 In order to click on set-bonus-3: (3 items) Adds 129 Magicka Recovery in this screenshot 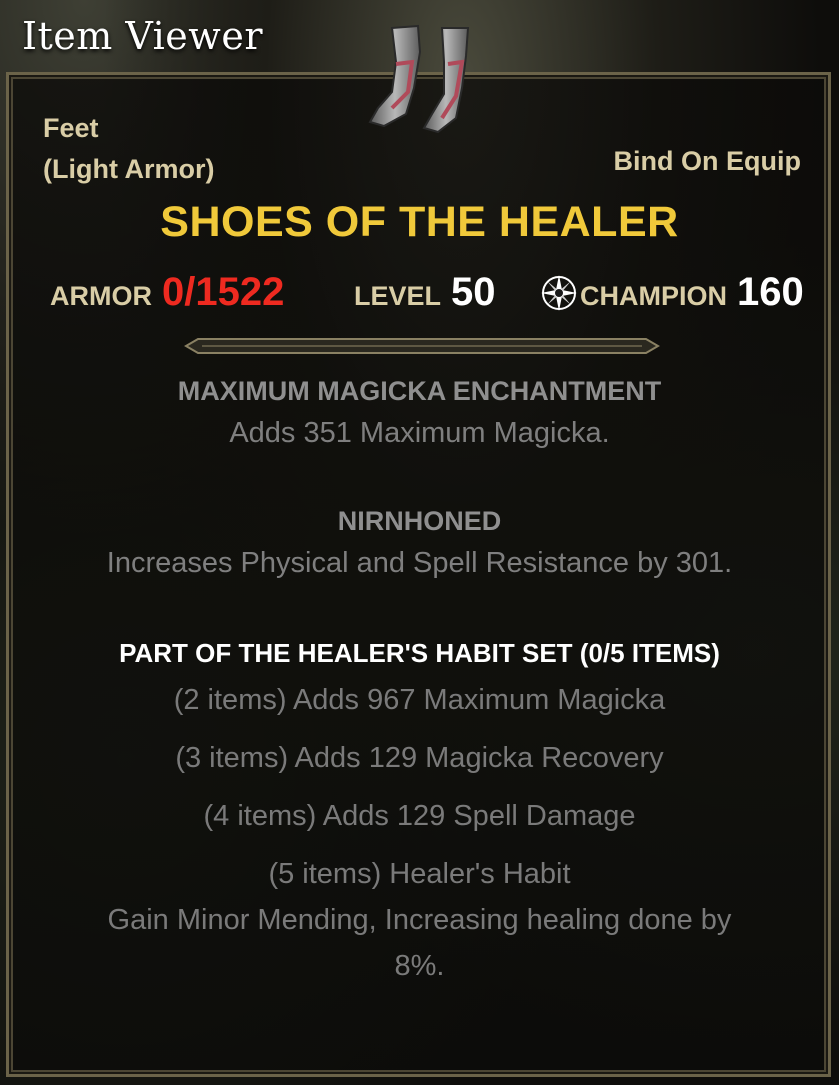, I will do `click(419, 758)`.